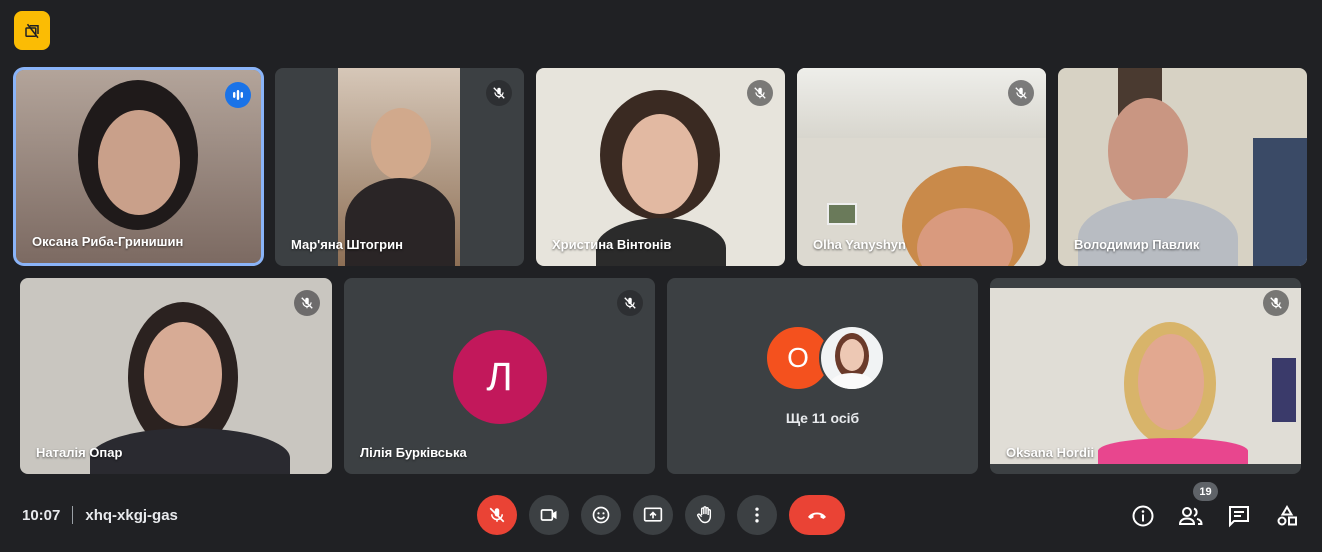  I want to click on participant-tile: Христина Вінтонів, so click(660, 167).